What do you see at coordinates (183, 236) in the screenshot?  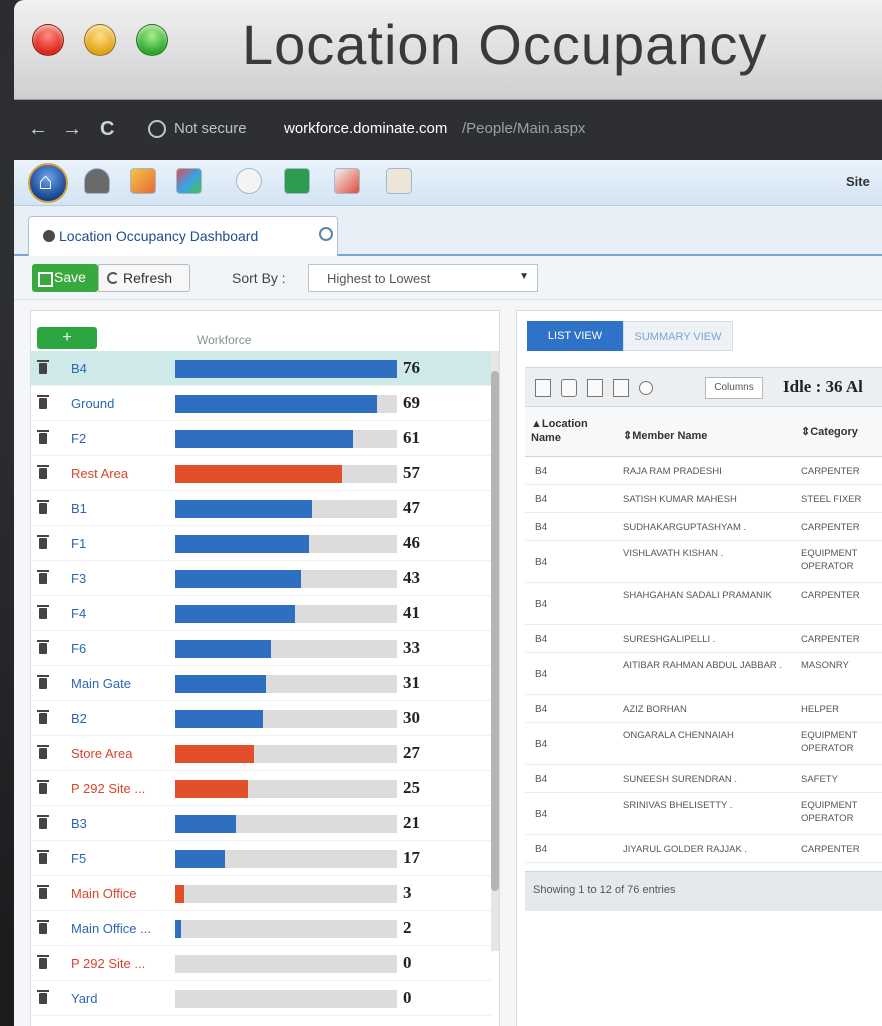 I see `tab-location-occupancy-dashboard: Location Occupancy Dashboard` at bounding box center [183, 236].